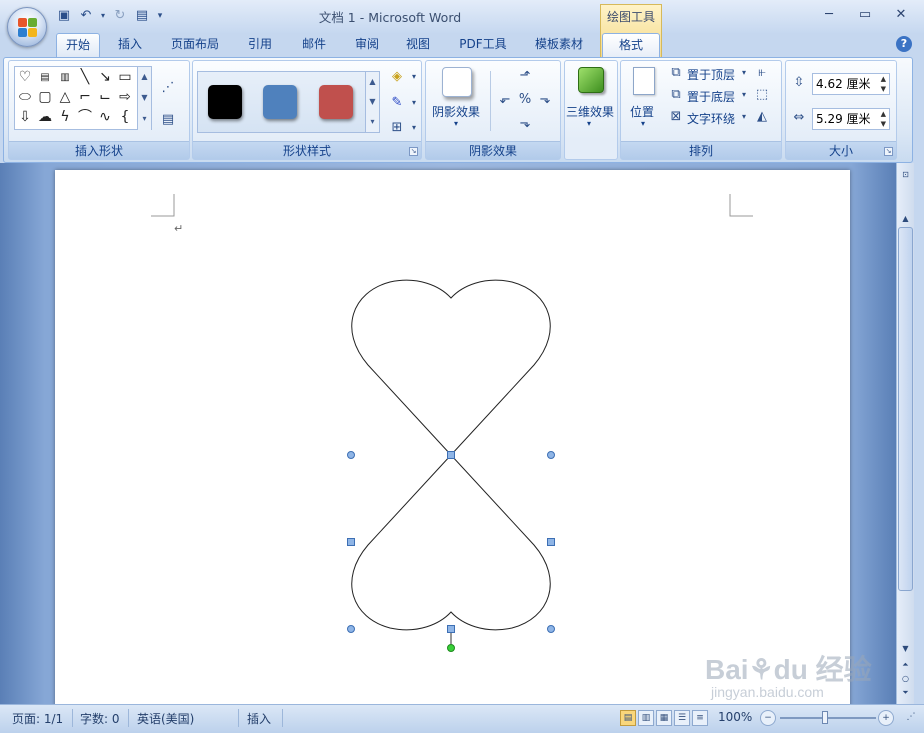 The width and height of the screenshot is (924, 733). What do you see at coordinates (646, 718) in the screenshot?
I see `full-screen-reading-icon: ▥` at bounding box center [646, 718].